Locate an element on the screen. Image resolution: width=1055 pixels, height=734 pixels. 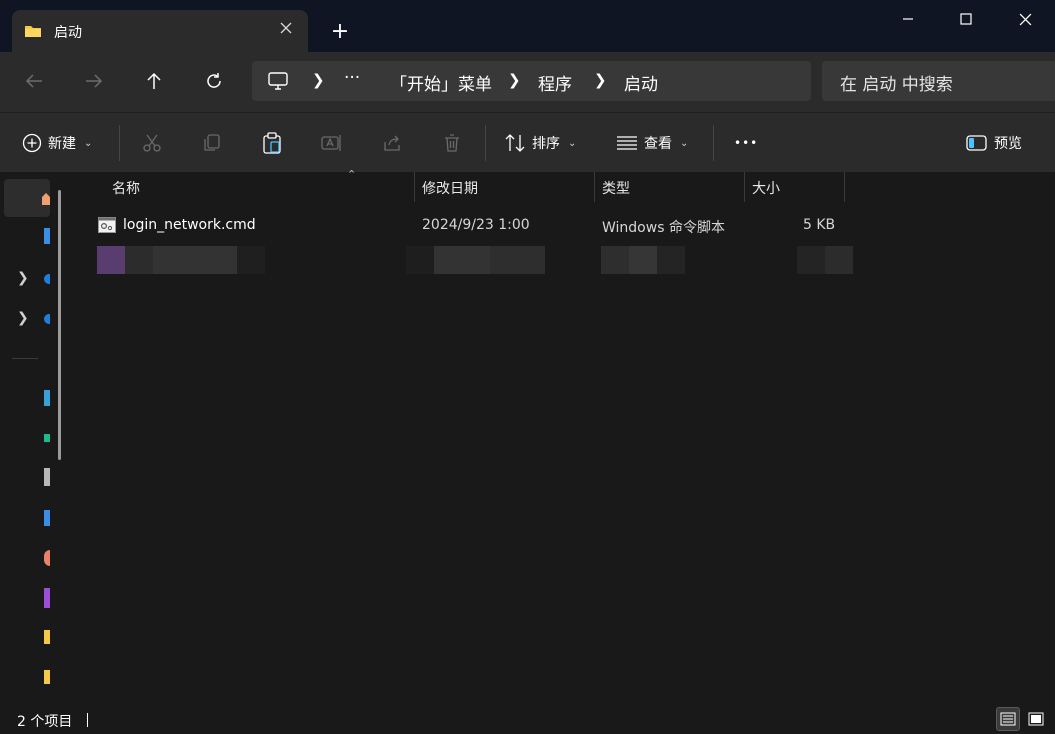
add-circle-icon is located at coordinates (32, 143).